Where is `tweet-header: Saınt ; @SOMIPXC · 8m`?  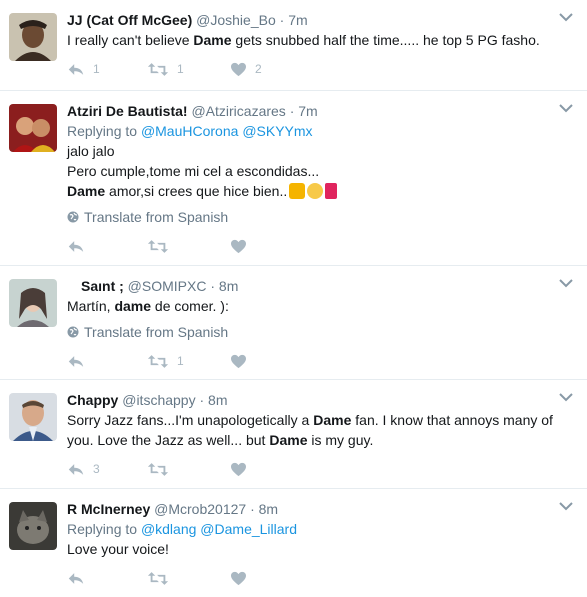 tweet-header: Saınt ; @SOMIPXC · 8m is located at coordinates (160, 286).